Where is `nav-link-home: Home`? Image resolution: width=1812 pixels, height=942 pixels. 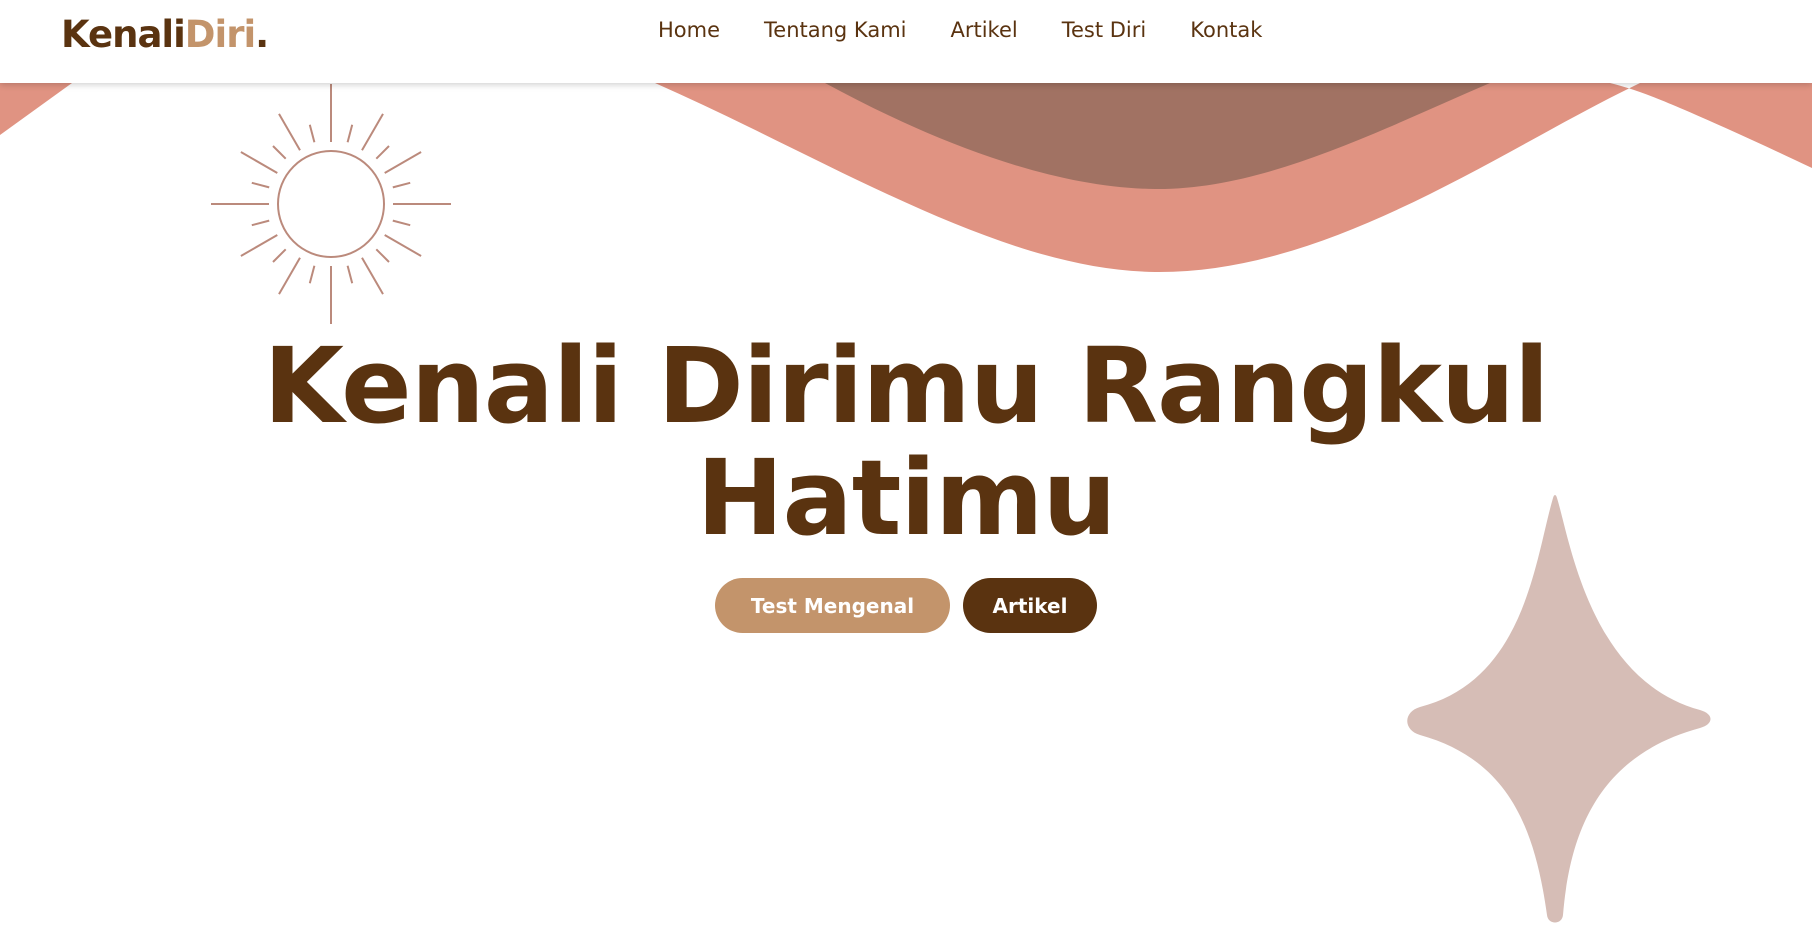
nav-link-home: Home is located at coordinates (689, 30).